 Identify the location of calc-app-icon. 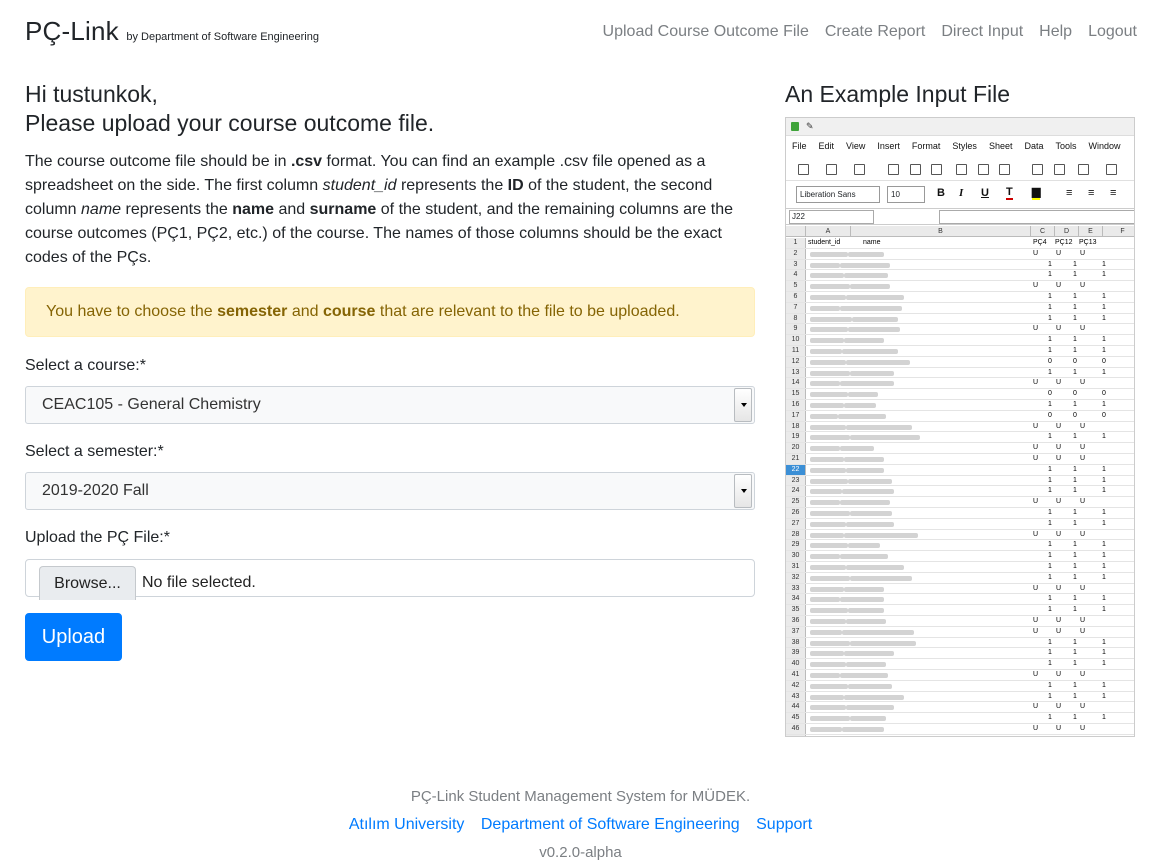
(795, 126).